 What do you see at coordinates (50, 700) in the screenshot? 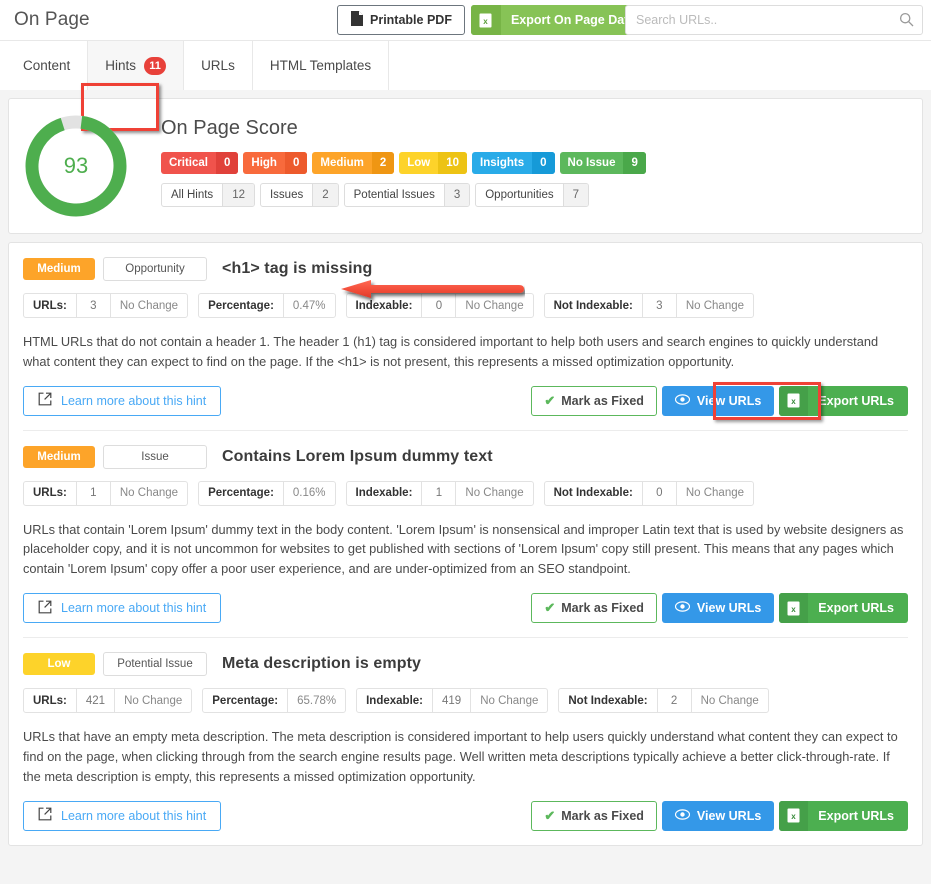
I see `stat-key: URLs:` at bounding box center [50, 700].